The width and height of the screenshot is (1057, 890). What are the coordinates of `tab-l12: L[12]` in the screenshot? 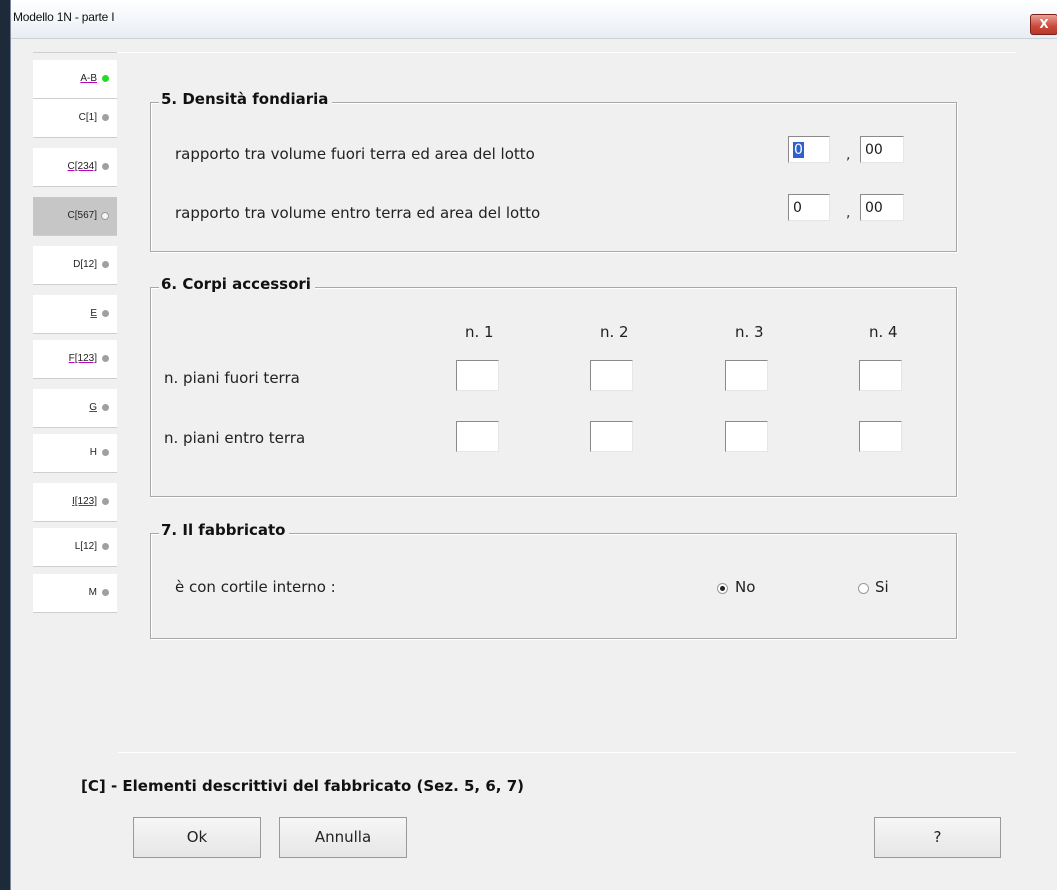 It's located at (75, 547).